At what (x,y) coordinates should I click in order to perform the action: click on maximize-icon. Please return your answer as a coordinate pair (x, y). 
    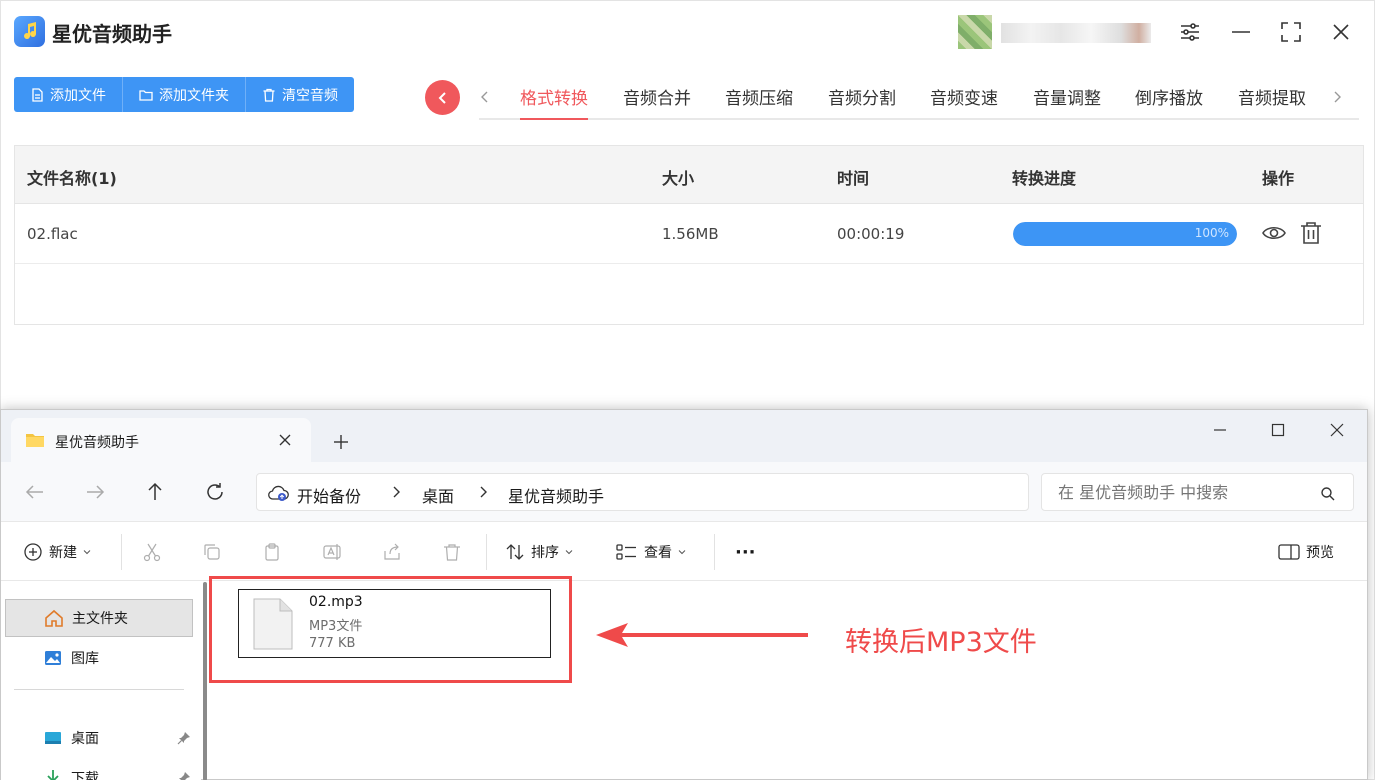
    Looking at the image, I should click on (1278, 430).